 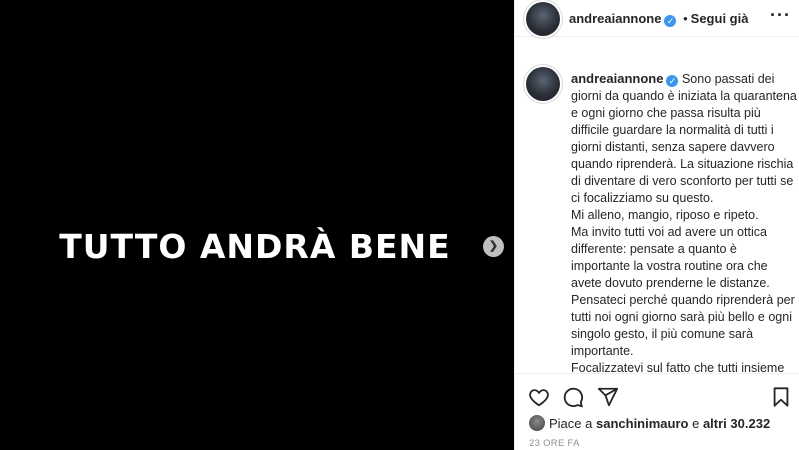 What do you see at coordinates (642, 423) in the screenshot?
I see `liker-username: sanchinimauro` at bounding box center [642, 423].